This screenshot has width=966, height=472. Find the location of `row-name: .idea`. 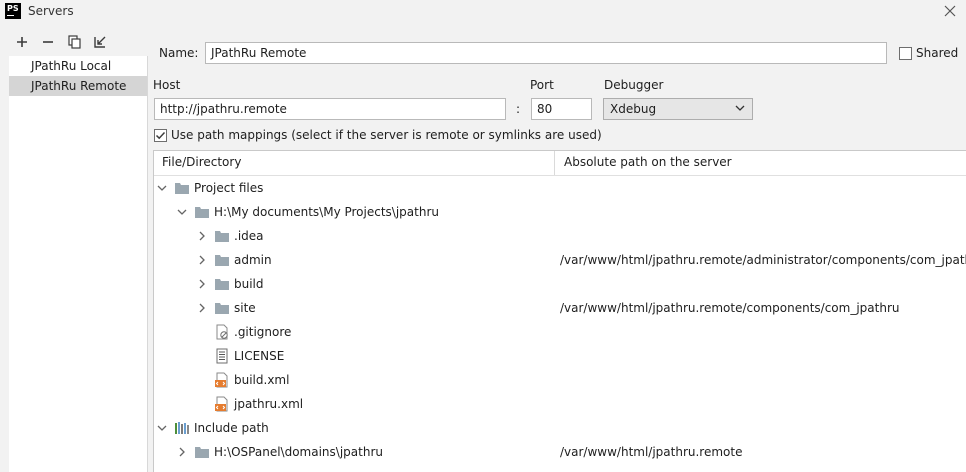

row-name: .idea is located at coordinates (249, 236).